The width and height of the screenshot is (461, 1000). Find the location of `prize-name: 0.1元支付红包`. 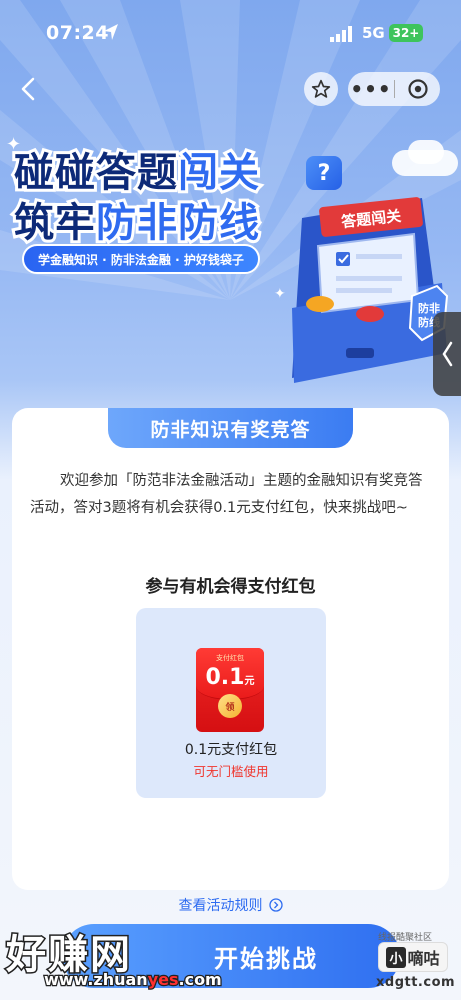

prize-name: 0.1元支付红包 is located at coordinates (231, 750).